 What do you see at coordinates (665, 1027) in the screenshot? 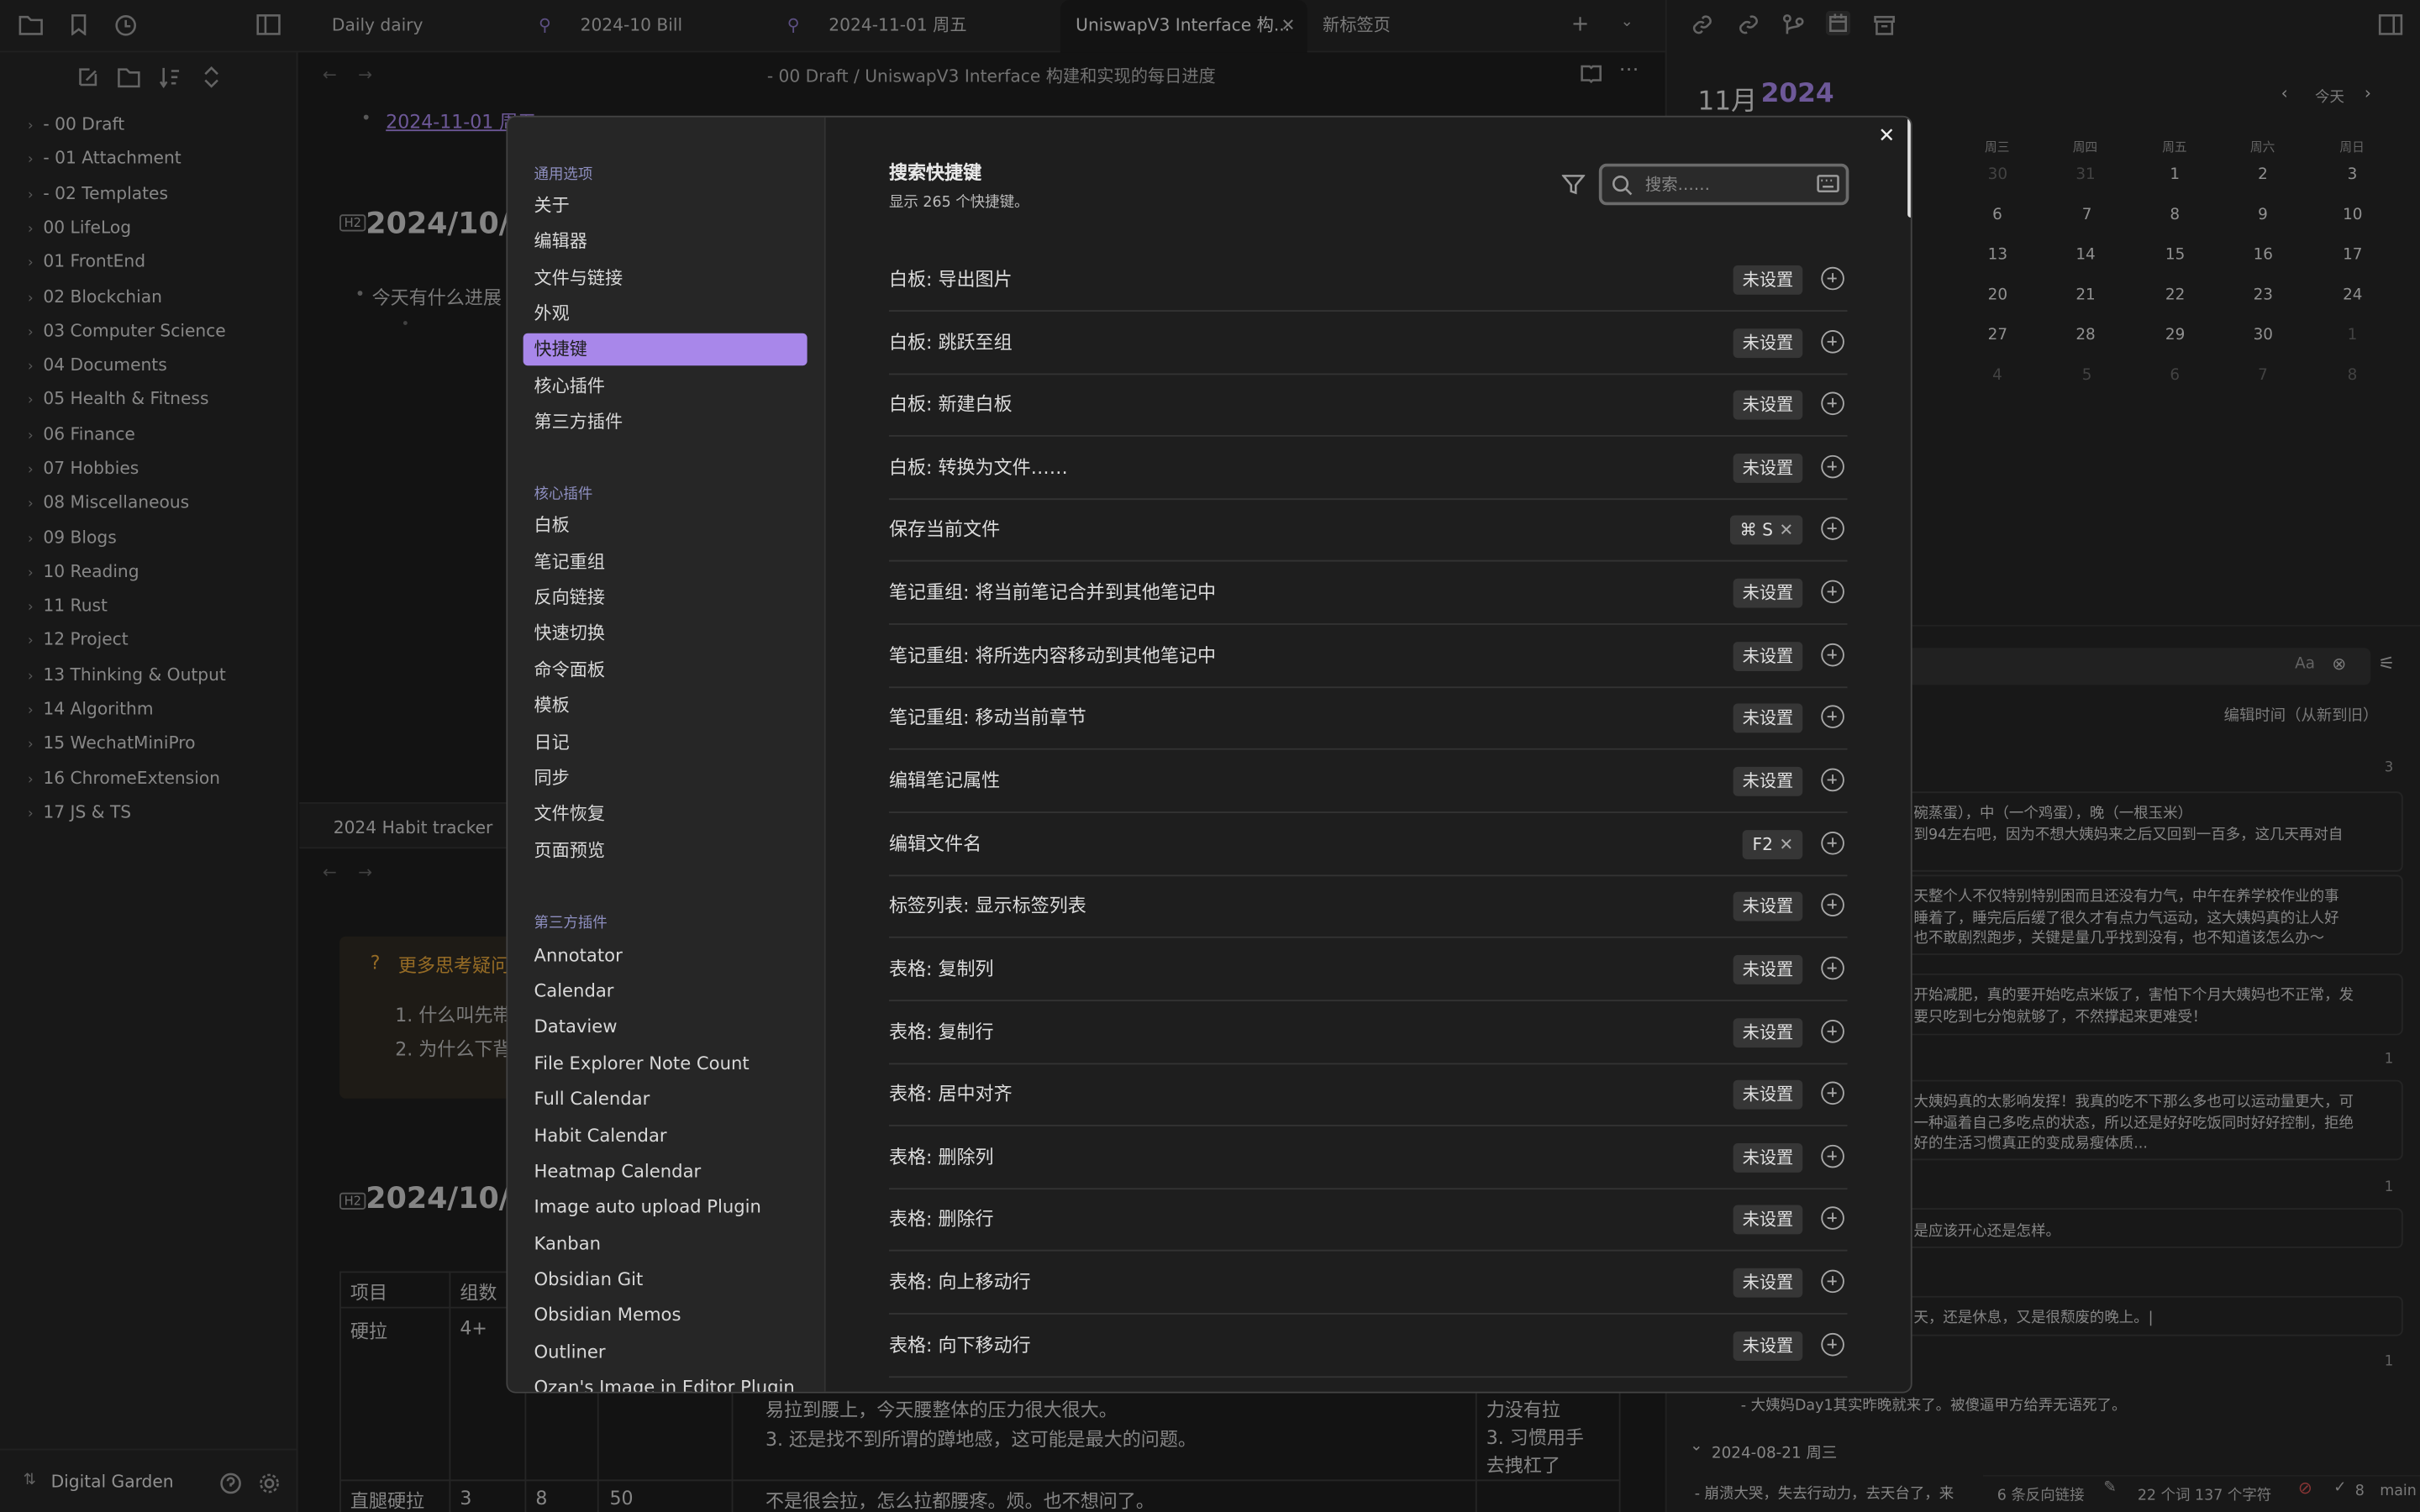
I see `nav-item-plugin: Dataview` at bounding box center [665, 1027].